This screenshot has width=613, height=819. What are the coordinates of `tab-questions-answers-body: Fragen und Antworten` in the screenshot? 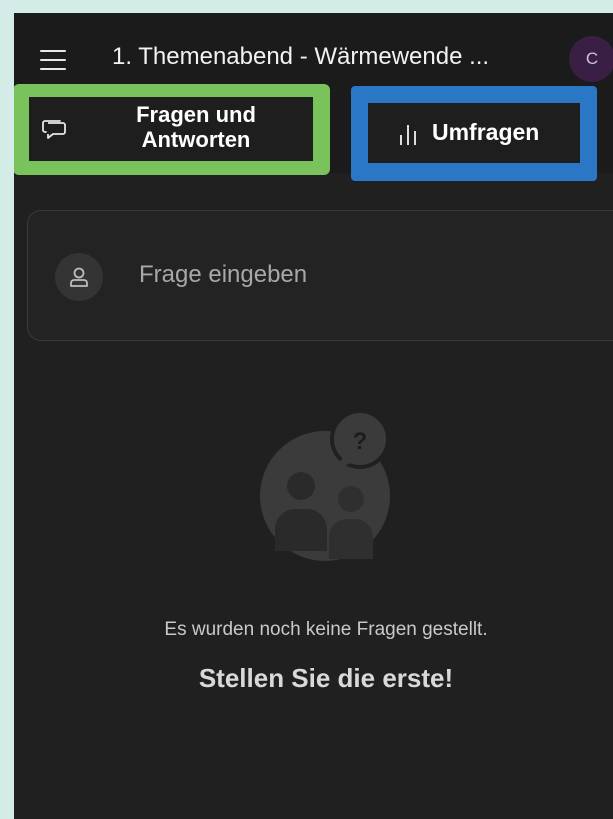 It's located at (171, 129).